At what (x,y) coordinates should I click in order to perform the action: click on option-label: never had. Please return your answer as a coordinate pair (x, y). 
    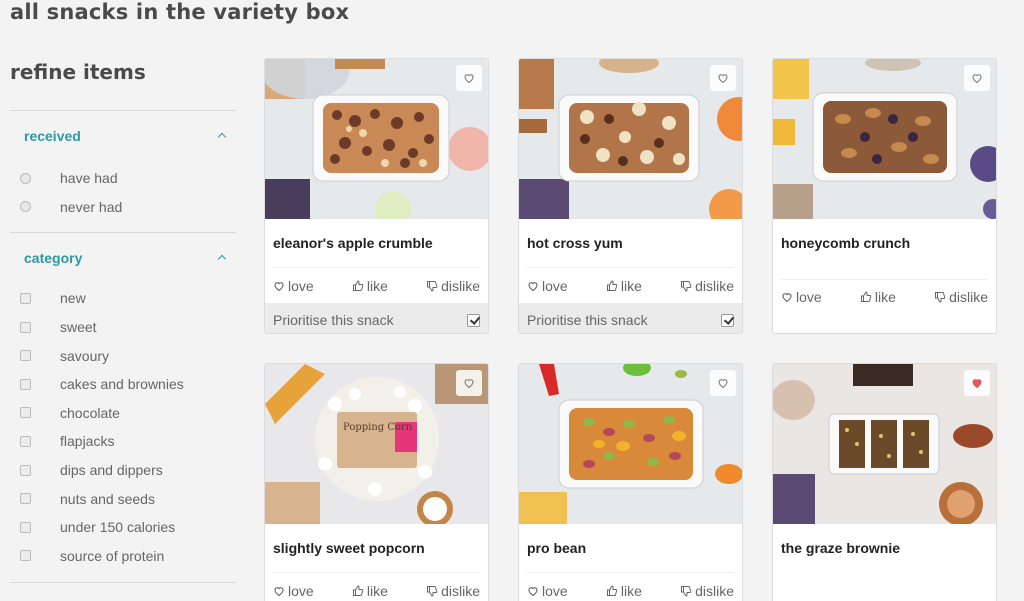
    Looking at the image, I should click on (91, 206).